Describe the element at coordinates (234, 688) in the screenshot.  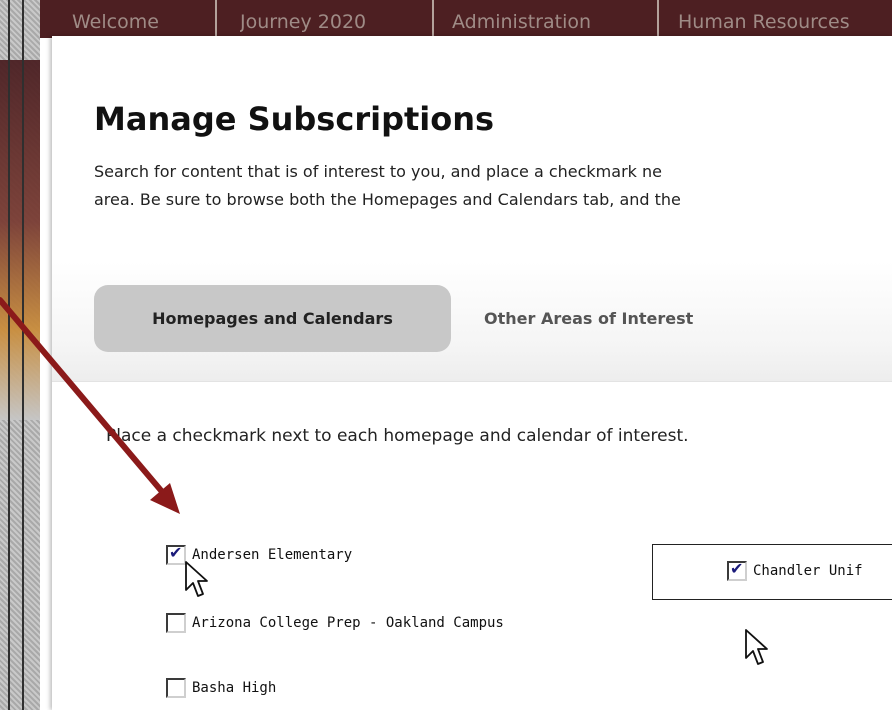
I see `item-label: Basha High` at that location.